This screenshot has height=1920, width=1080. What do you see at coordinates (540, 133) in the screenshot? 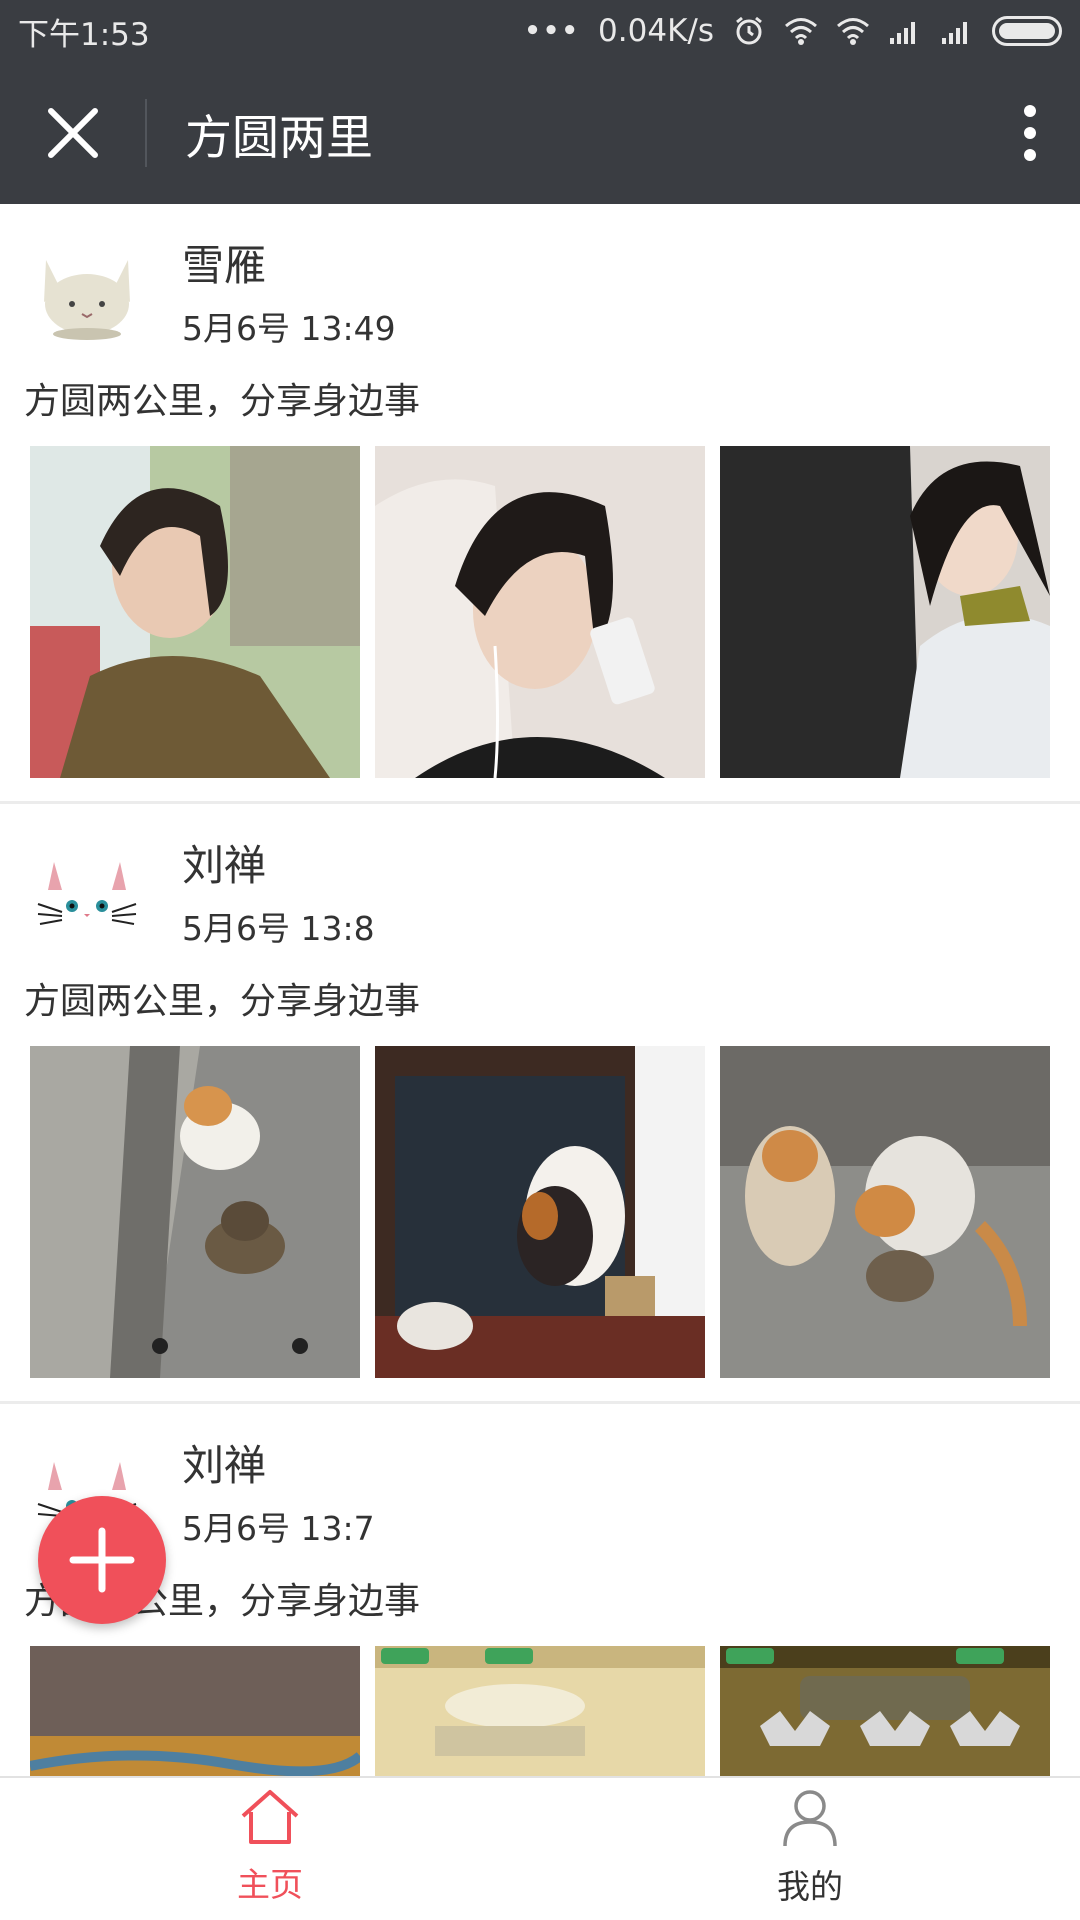
I see `nav-bar: 方圆两里` at bounding box center [540, 133].